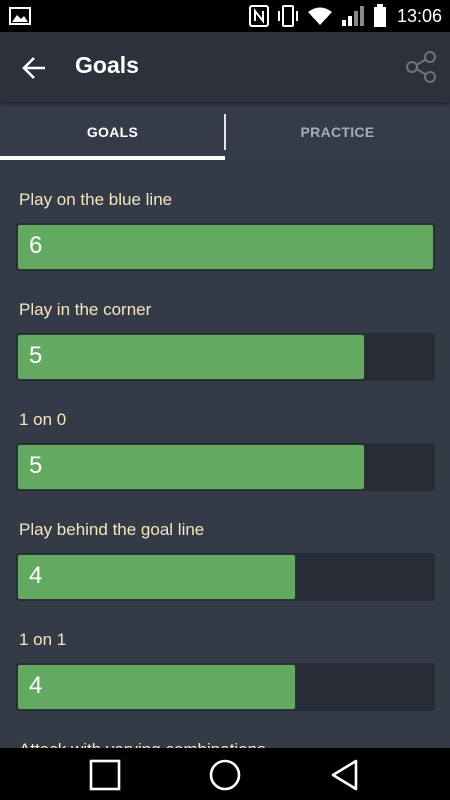 The width and height of the screenshot is (450, 800). What do you see at coordinates (112, 529) in the screenshot?
I see `goal-label: Play behind the goal line` at bounding box center [112, 529].